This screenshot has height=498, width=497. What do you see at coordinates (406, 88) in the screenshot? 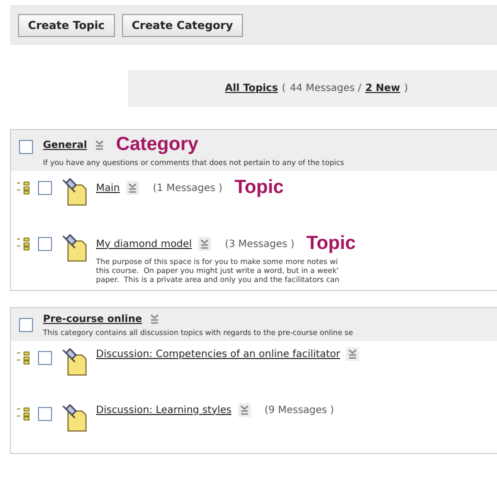
I see `paren: )` at bounding box center [406, 88].